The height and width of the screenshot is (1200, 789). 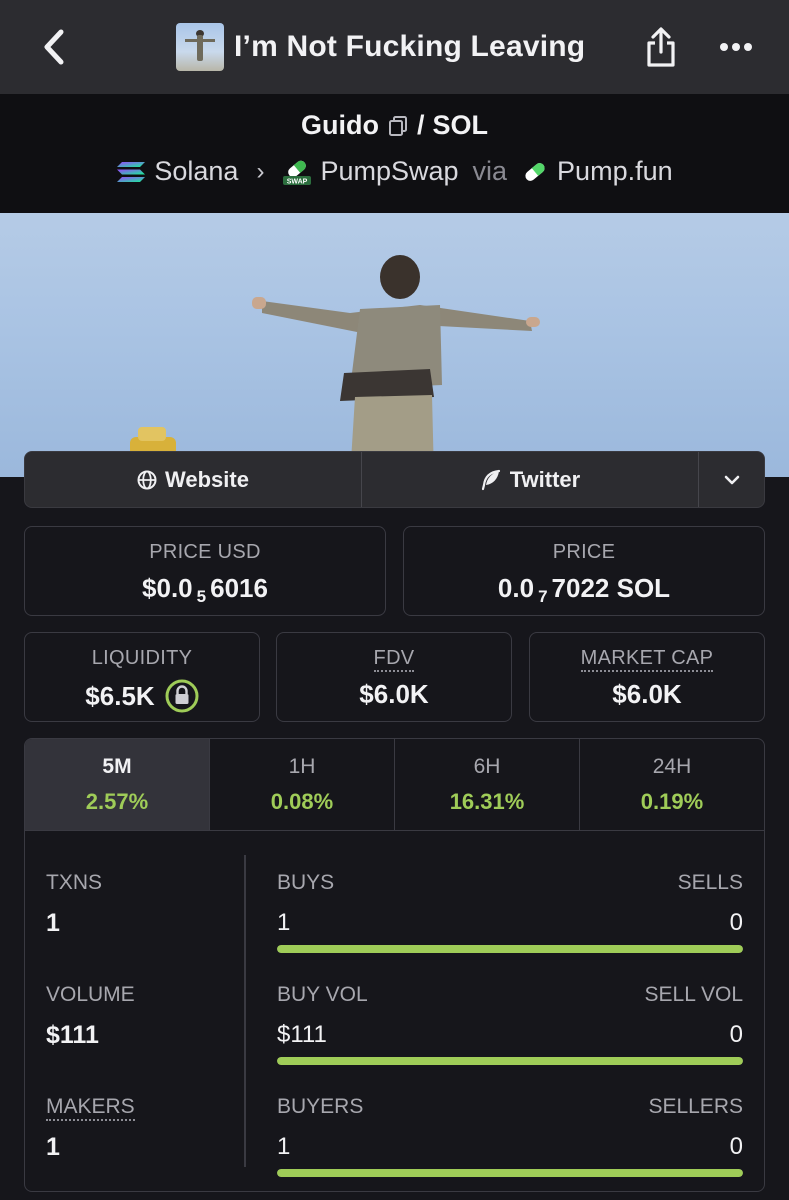 I want to click on price-native-label: PRICE, so click(x=584, y=552).